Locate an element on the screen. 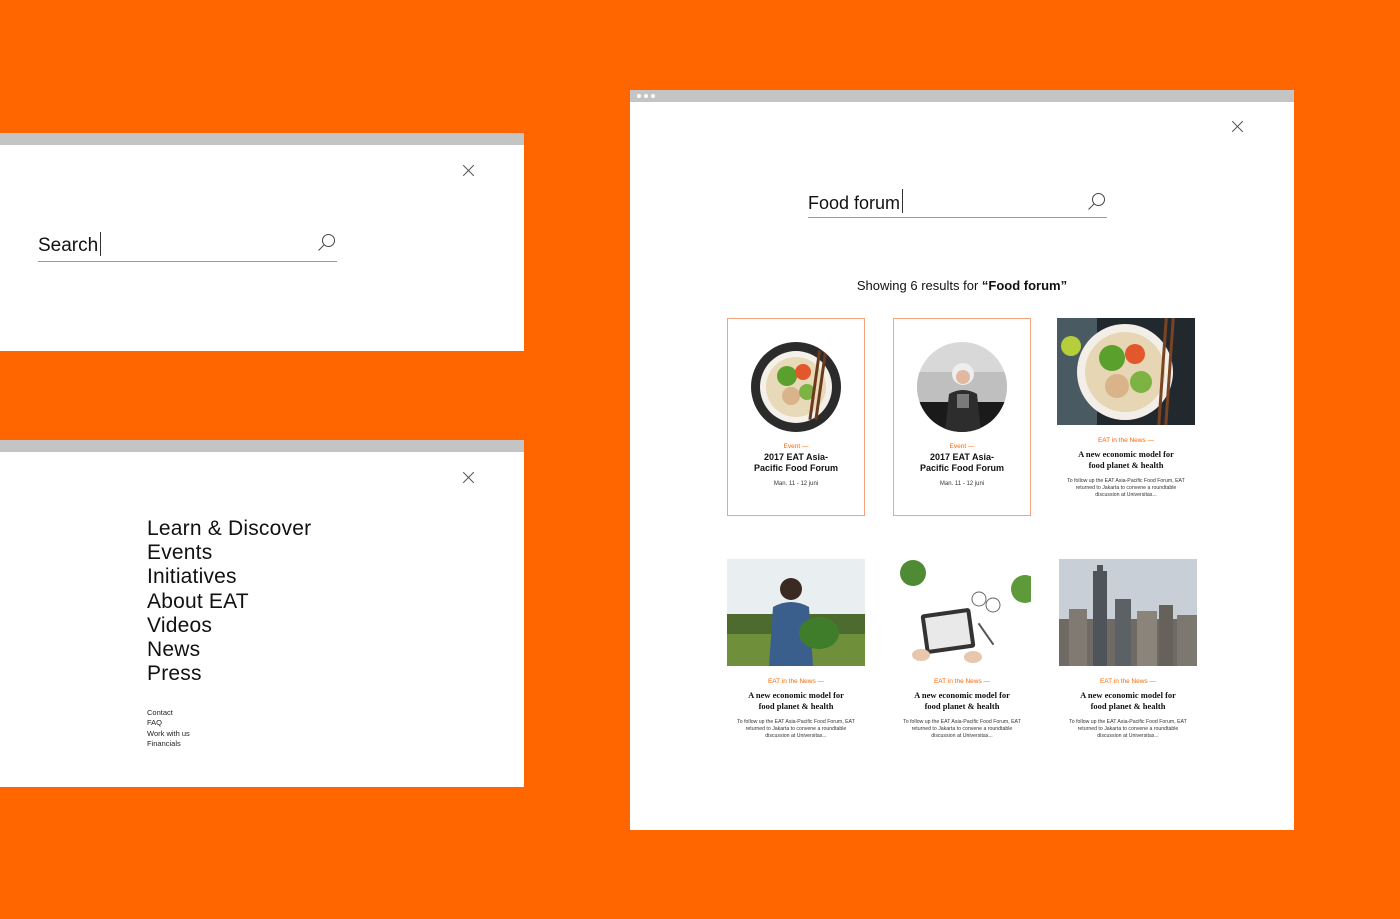  card-image-tablet is located at coordinates (962, 612).